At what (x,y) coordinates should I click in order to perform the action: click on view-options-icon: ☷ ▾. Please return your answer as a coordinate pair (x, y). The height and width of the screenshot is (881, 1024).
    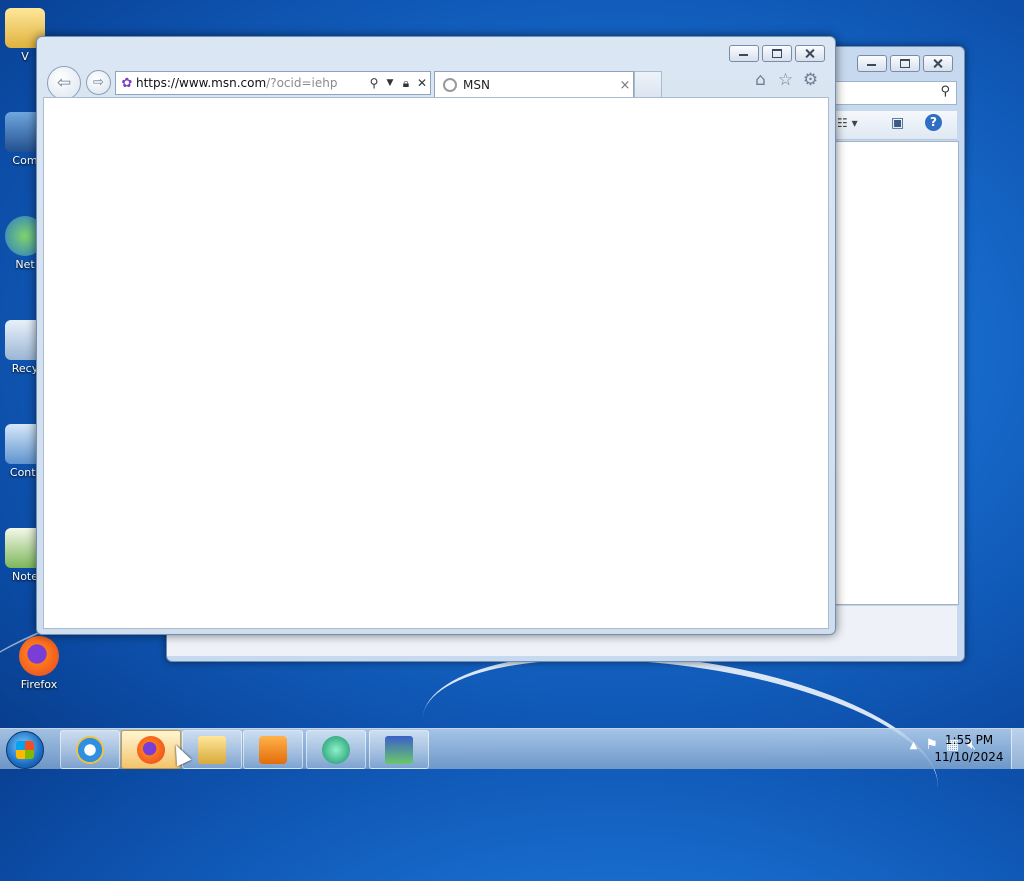
    Looking at the image, I should click on (847, 123).